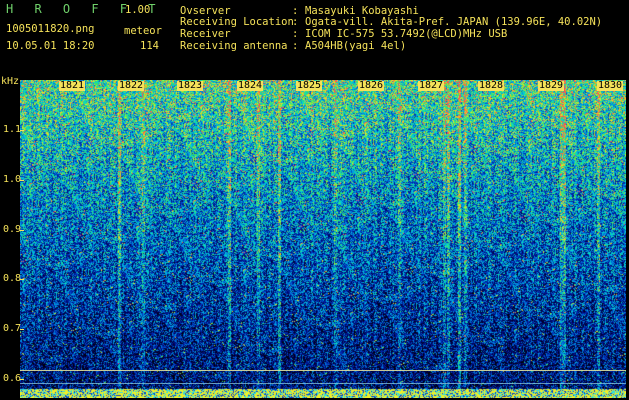  Describe the element at coordinates (431, 85) in the screenshot. I see `x-tick-label: 1827` at that location.